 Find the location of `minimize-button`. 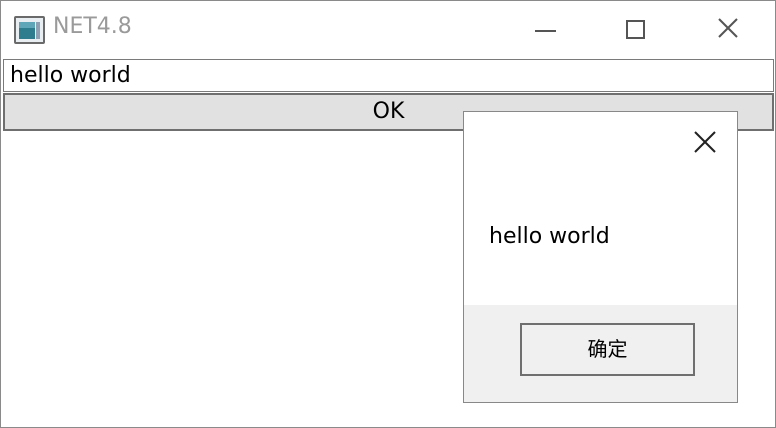

minimize-button is located at coordinates (545, 30).